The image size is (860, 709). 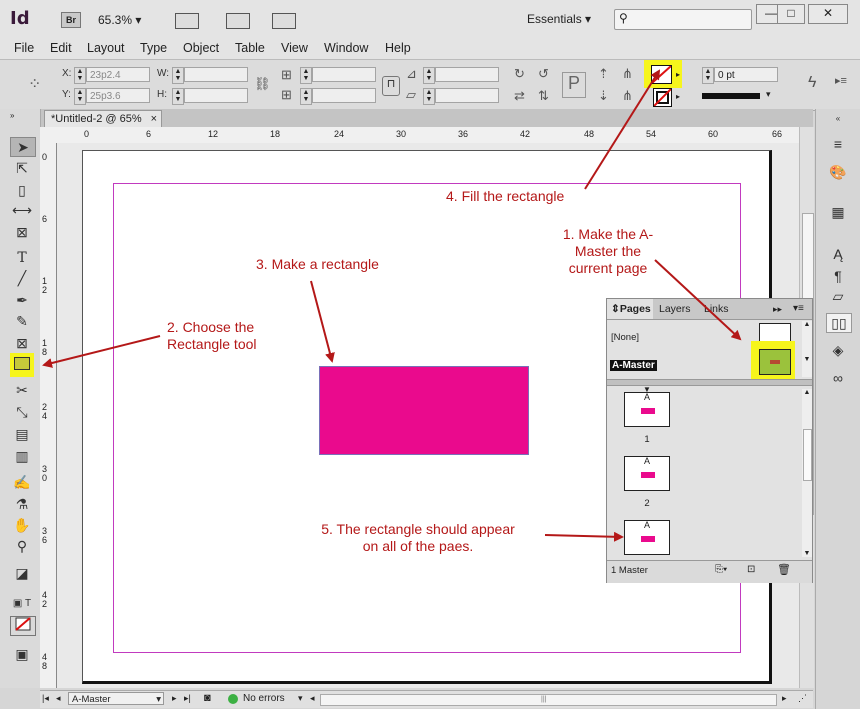 I want to click on bridge-button: Br, so click(x=71, y=20).